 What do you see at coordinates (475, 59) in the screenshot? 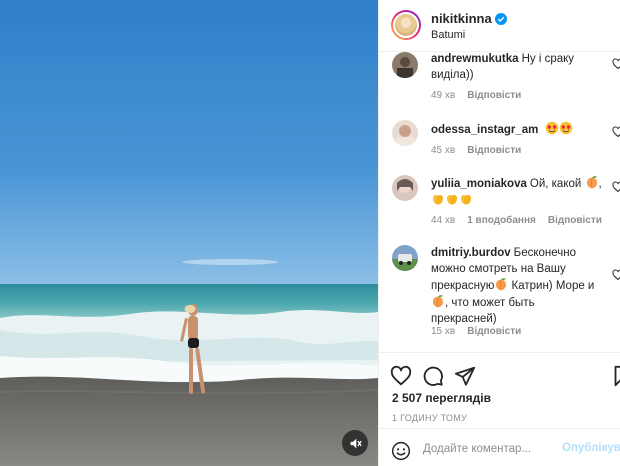
I see `commenter-username: andrewmukutka` at bounding box center [475, 59].